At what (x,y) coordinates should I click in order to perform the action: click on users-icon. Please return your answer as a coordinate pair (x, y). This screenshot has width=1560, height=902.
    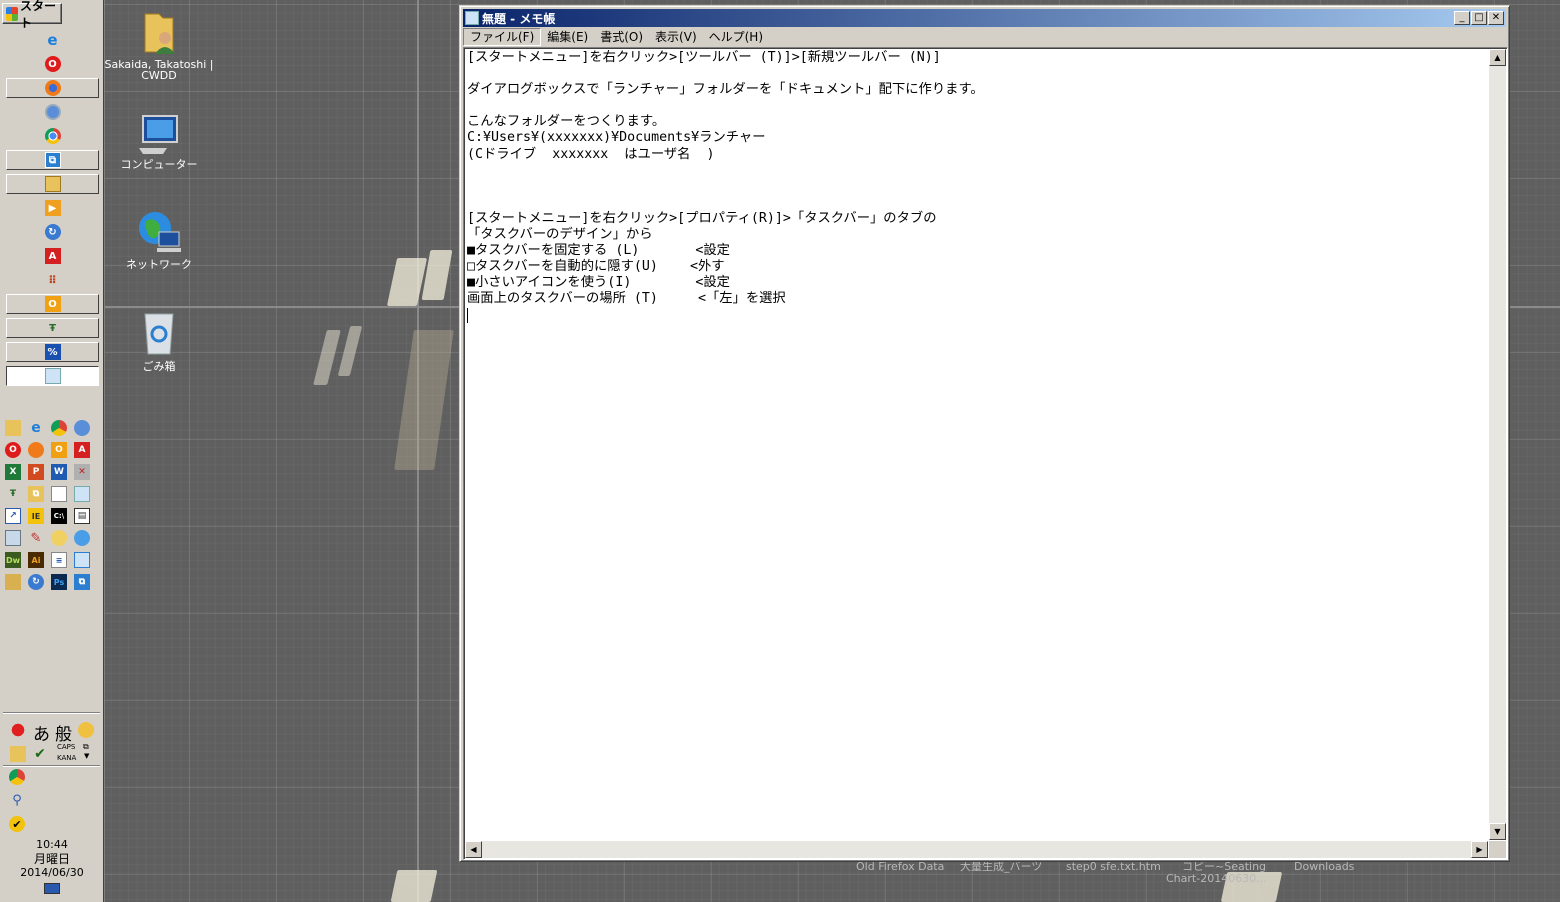
    Looking at the image, I should click on (59, 538).